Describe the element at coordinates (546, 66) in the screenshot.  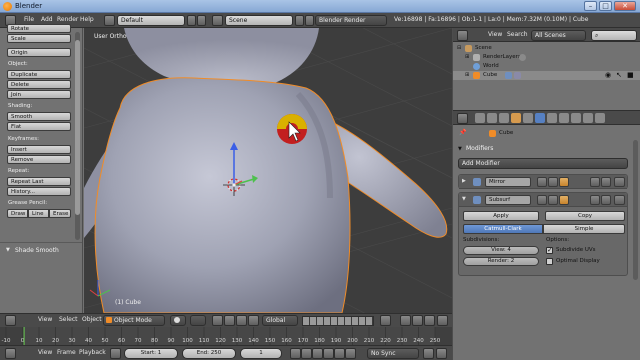
I see `outliner-item-world: World` at that location.